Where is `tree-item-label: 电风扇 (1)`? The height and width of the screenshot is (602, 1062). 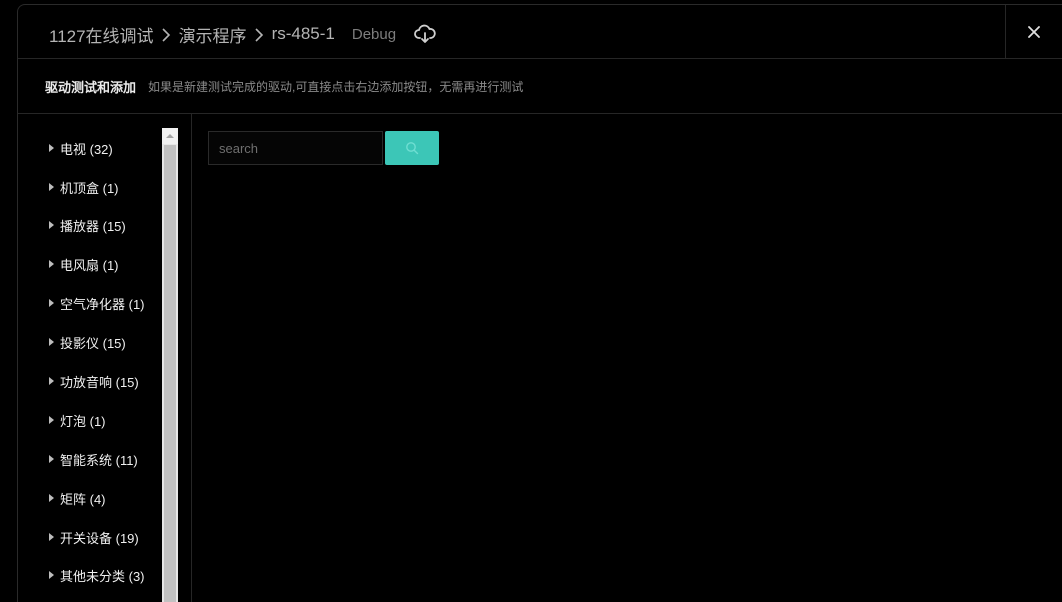 tree-item-label: 电风扇 (1) is located at coordinates (89, 265).